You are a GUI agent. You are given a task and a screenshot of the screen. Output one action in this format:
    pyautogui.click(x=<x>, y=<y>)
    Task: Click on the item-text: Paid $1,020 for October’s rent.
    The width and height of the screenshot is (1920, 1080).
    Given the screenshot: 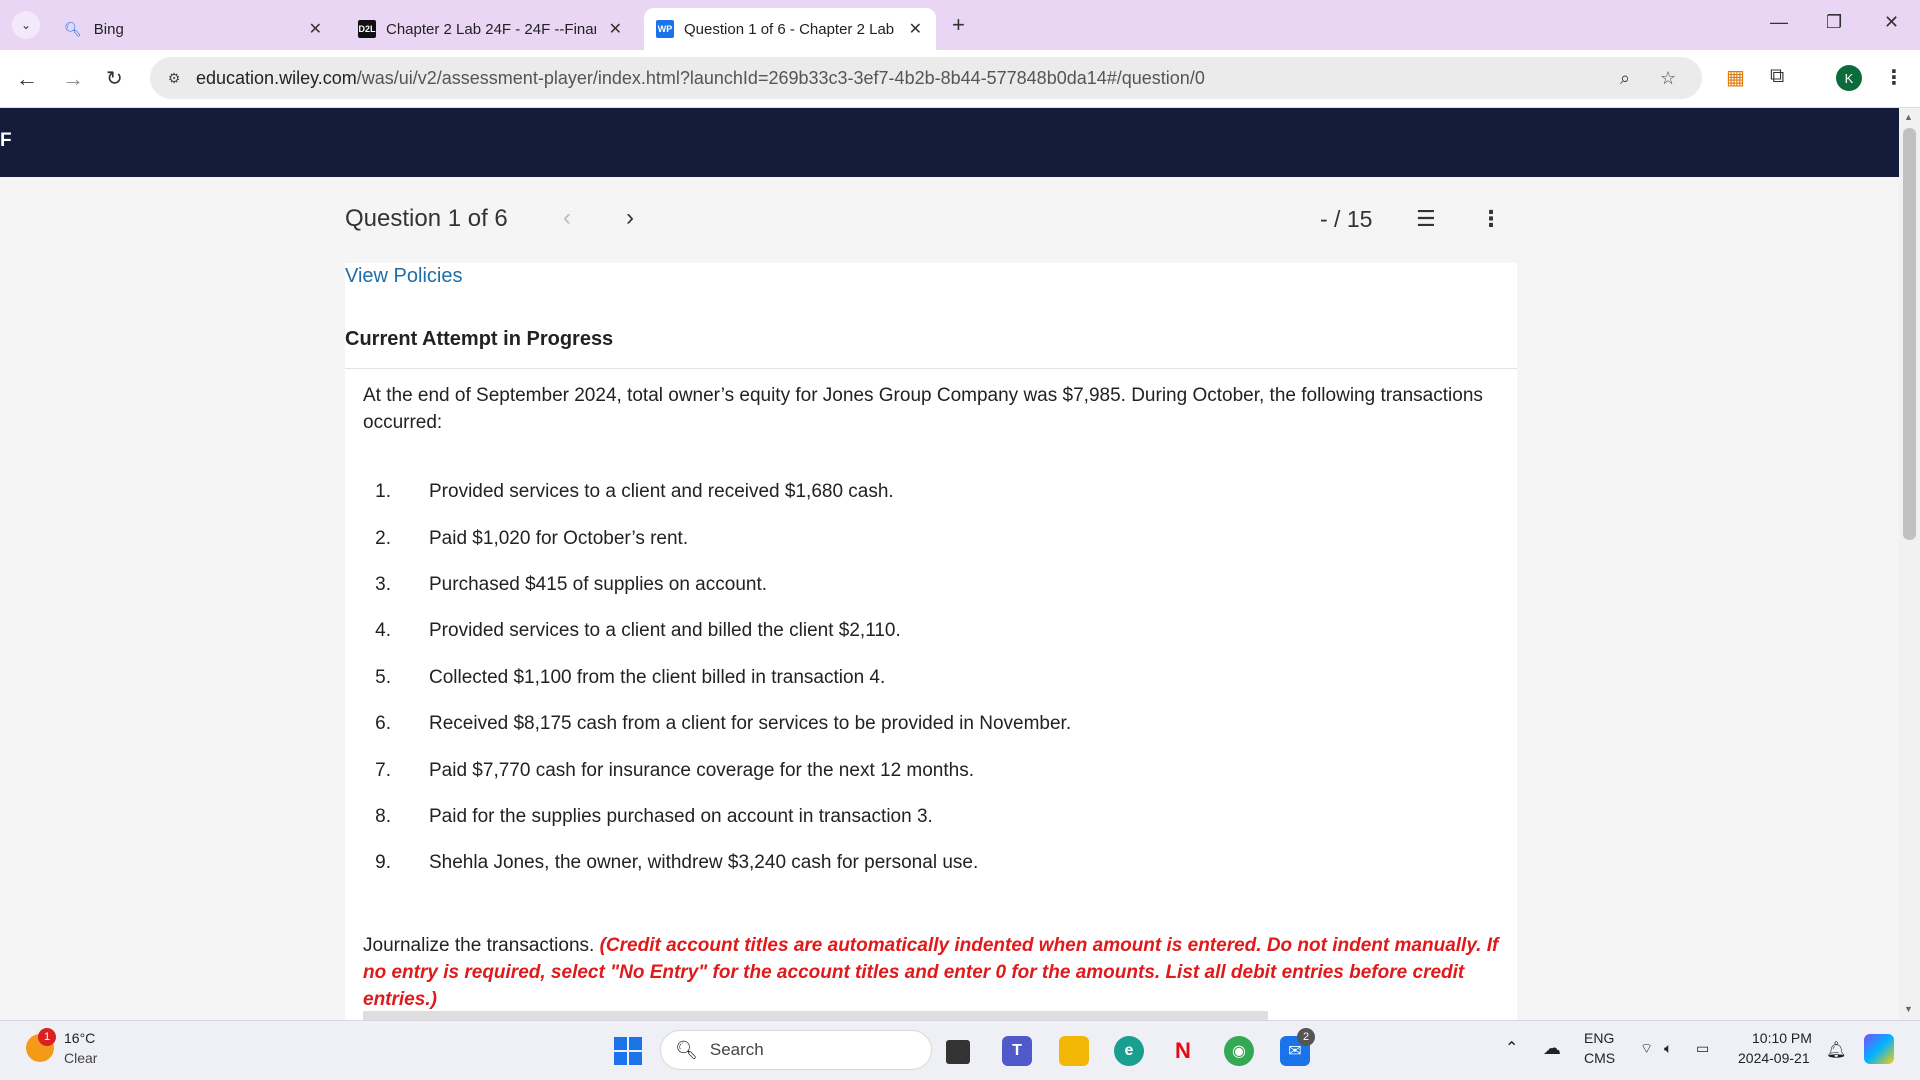 What is the action you would take?
    pyautogui.click(x=559, y=538)
    